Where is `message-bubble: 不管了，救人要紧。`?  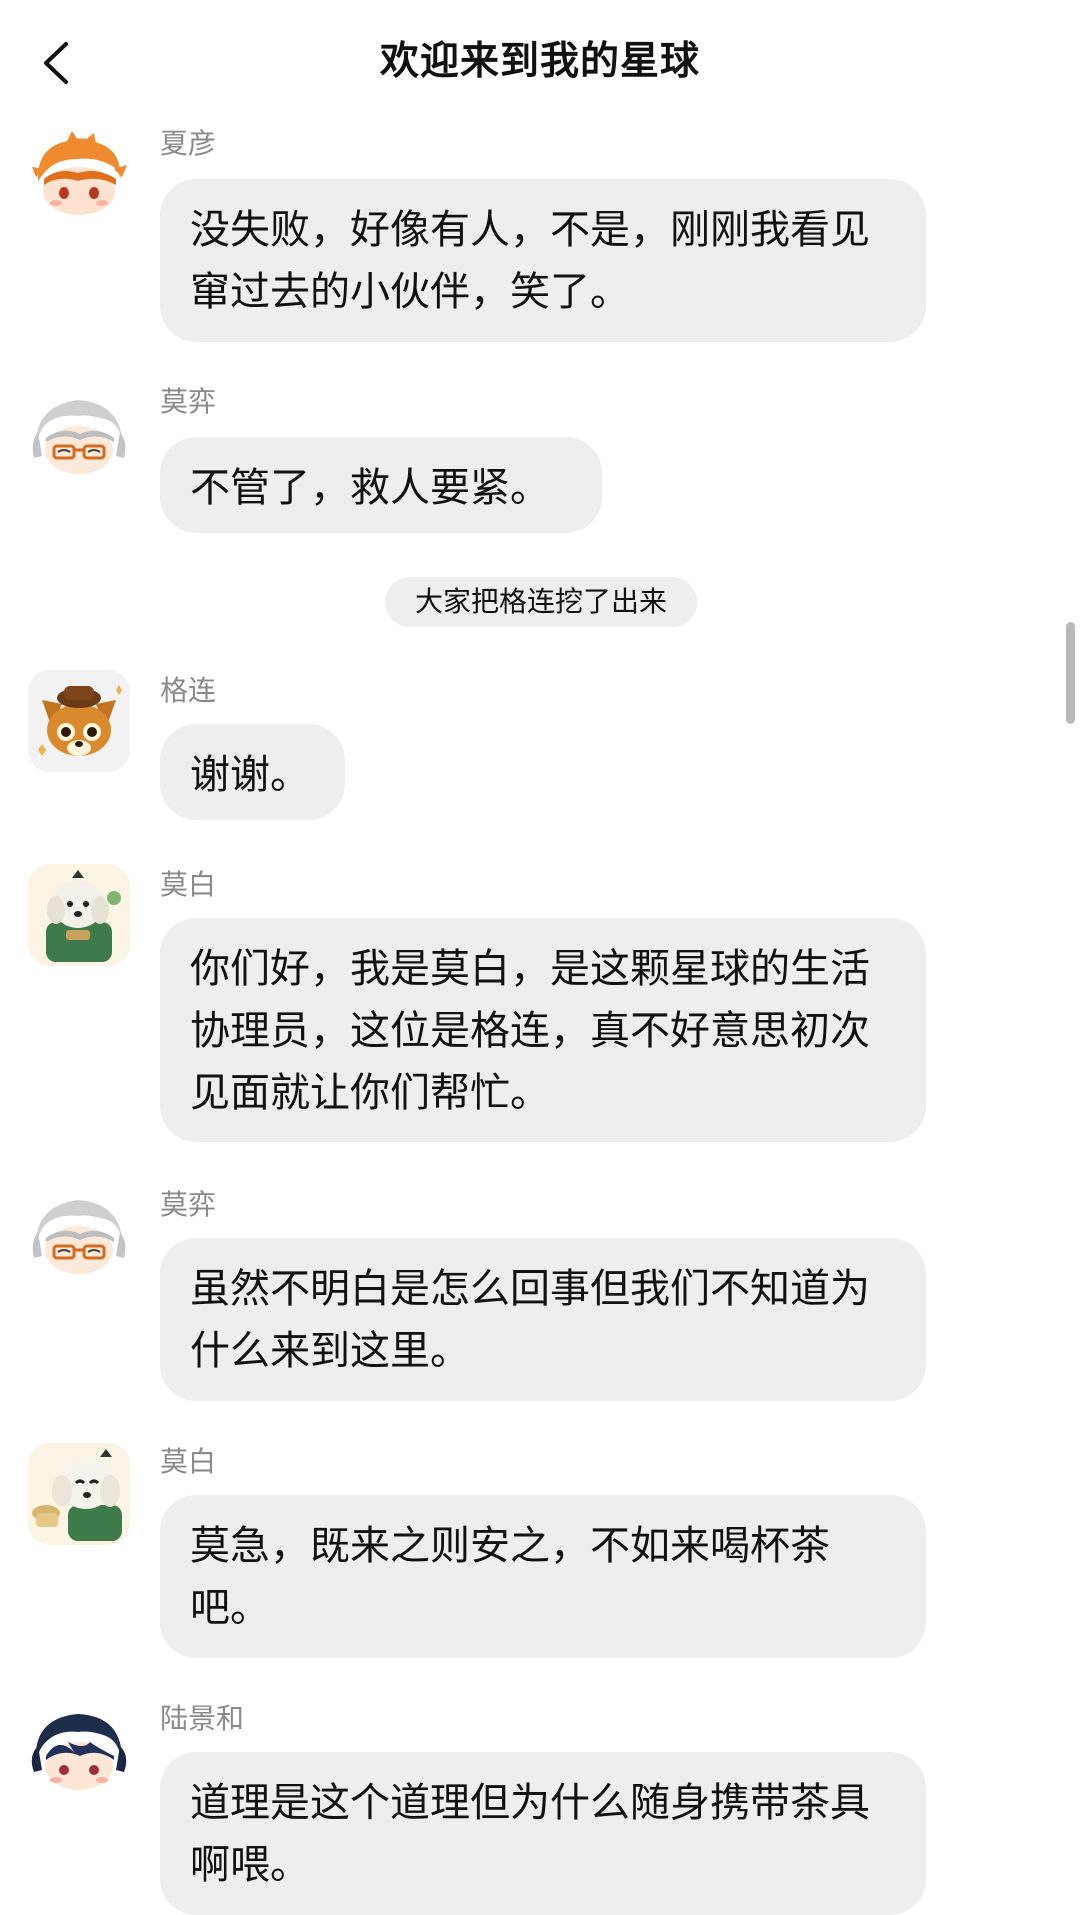 message-bubble: 不管了，救人要紧。 is located at coordinates (381, 485).